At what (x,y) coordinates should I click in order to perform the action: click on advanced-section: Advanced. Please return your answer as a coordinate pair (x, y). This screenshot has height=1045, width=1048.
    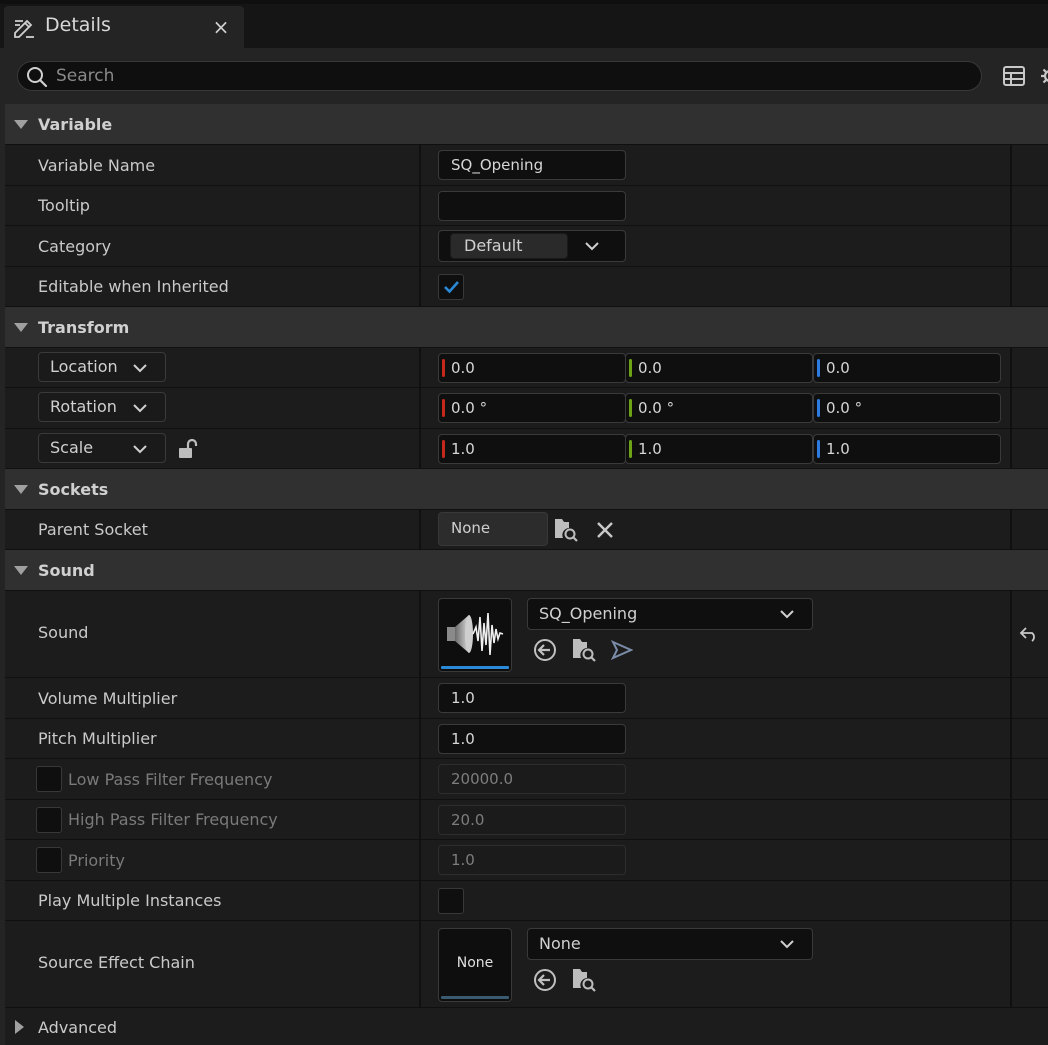
    Looking at the image, I should click on (526, 1026).